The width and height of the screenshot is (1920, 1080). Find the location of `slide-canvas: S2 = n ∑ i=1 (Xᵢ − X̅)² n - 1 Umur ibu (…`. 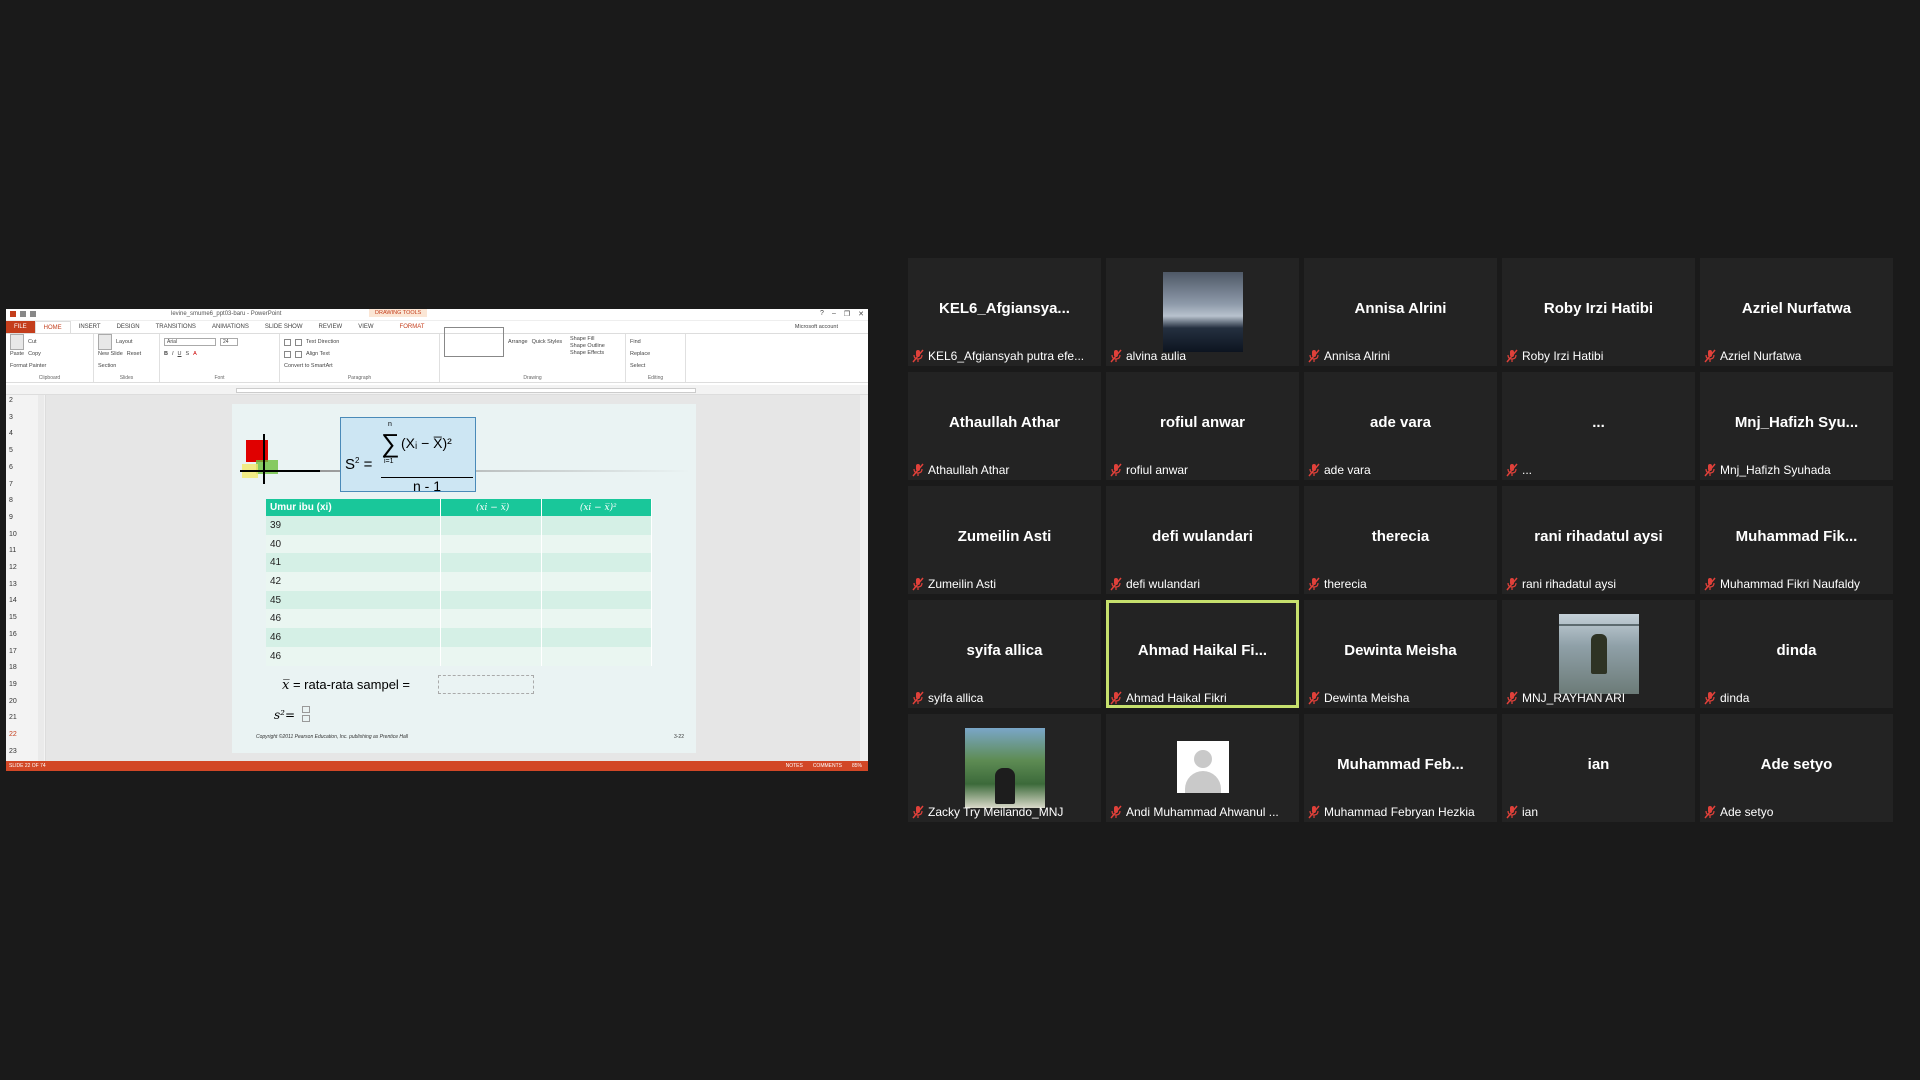

slide-canvas: S2 = n ∑ i=1 (Xᵢ − X̅)² n - 1 Umur ibu (… is located at coordinates (457, 578).